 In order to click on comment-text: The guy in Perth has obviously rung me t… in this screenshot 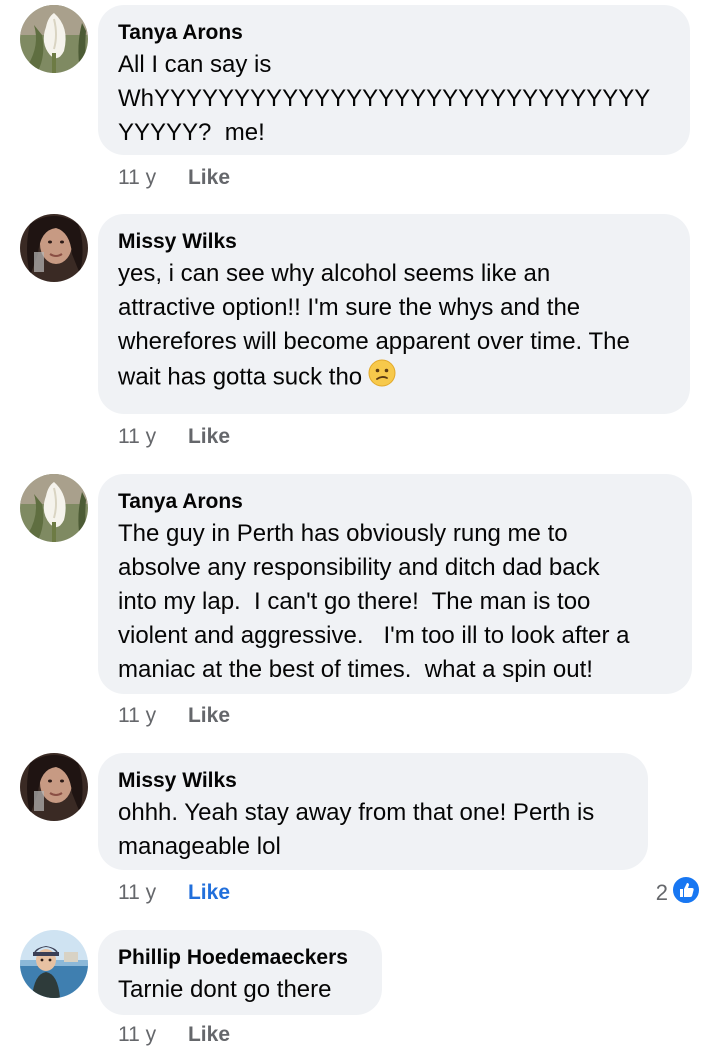, I will do `click(374, 601)`.